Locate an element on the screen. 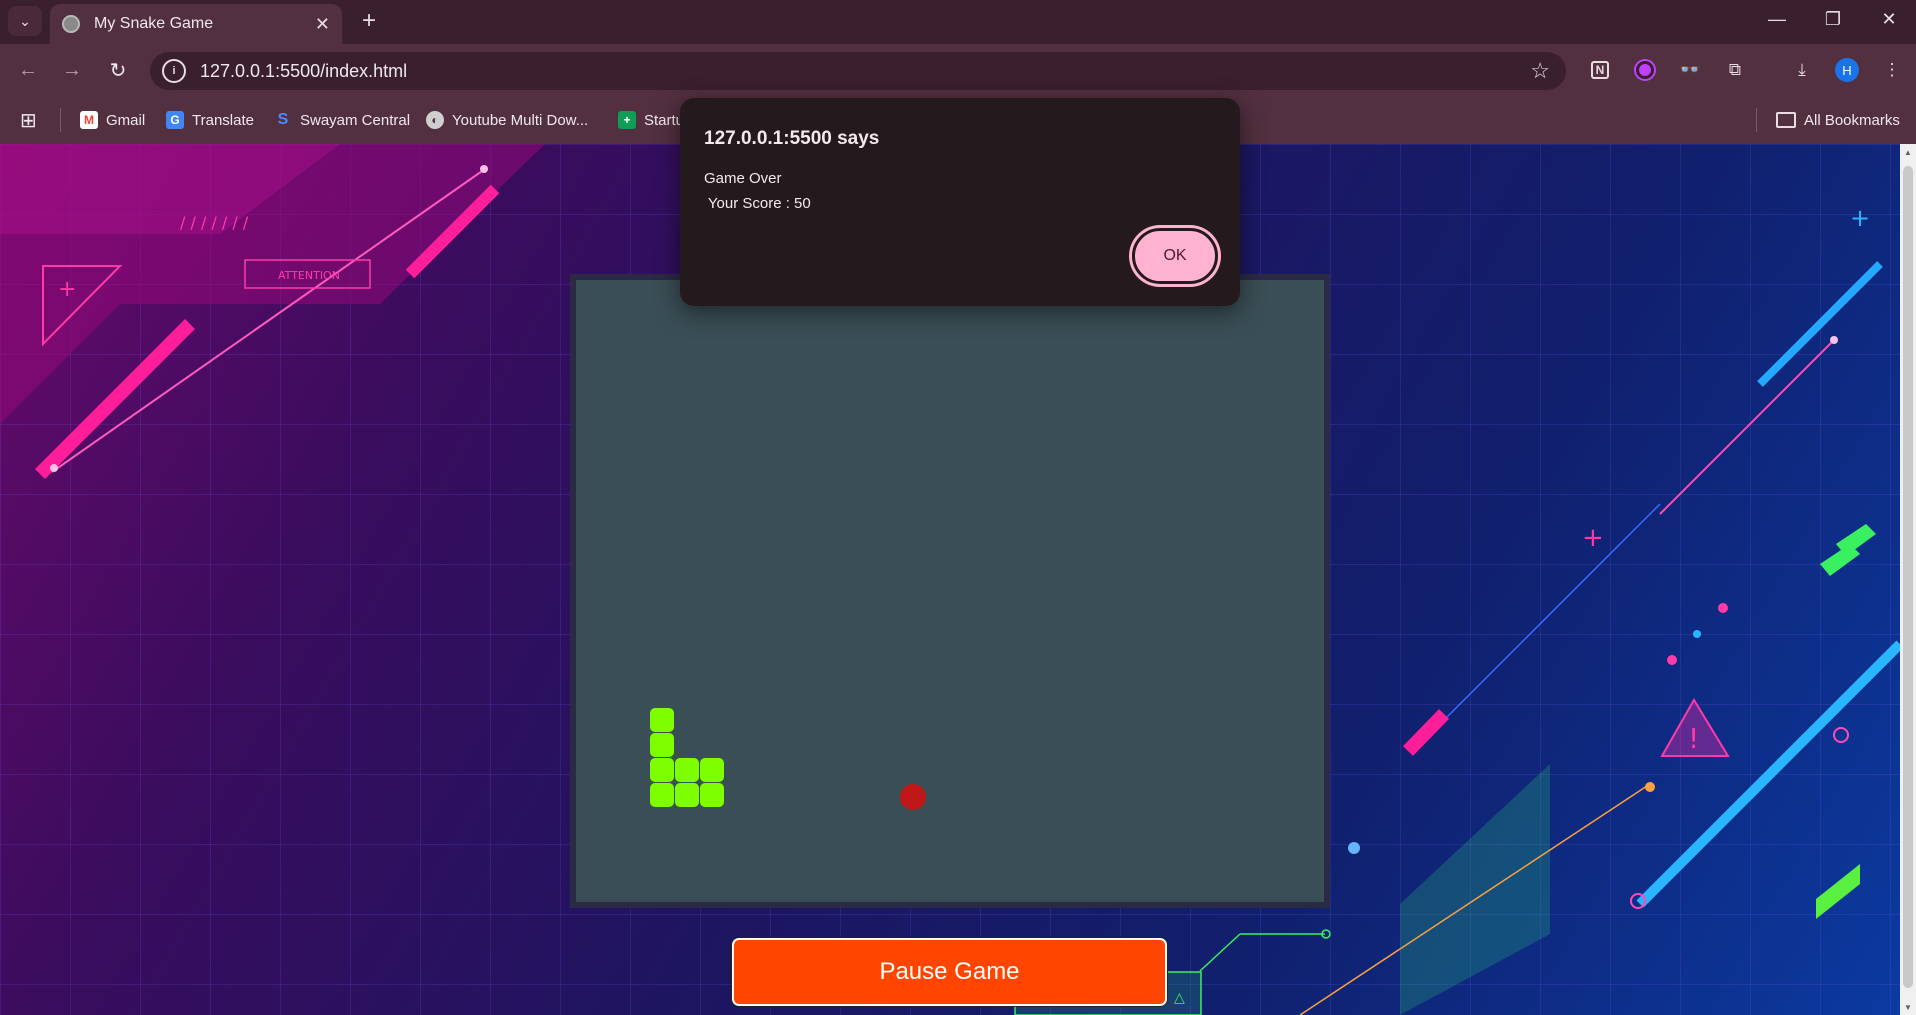 The height and width of the screenshot is (1015, 1916). scroll-up-icon: ▲ is located at coordinates (1908, 152).